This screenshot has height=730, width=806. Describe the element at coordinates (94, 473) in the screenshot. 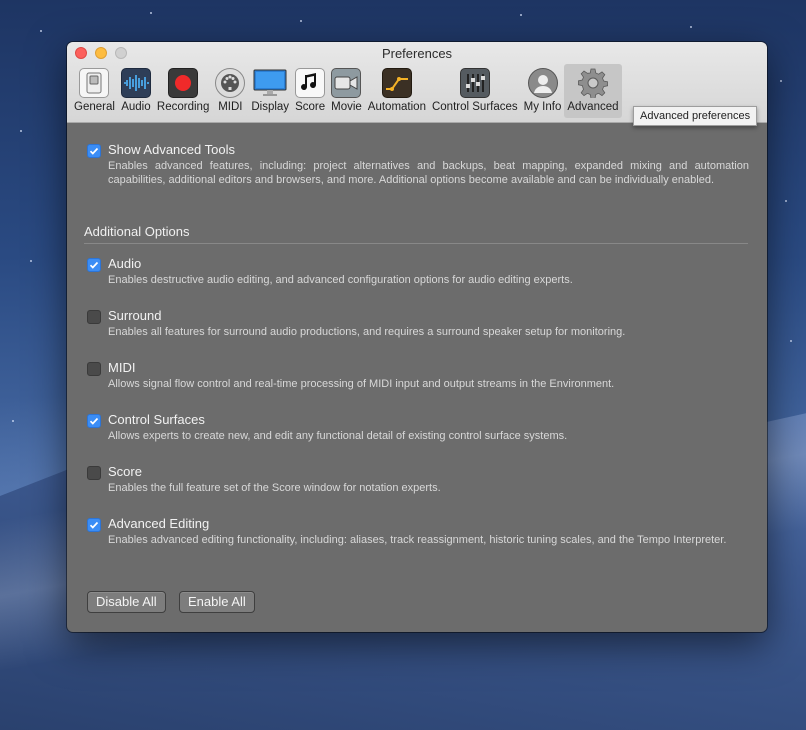

I see `score-checkbox` at that location.